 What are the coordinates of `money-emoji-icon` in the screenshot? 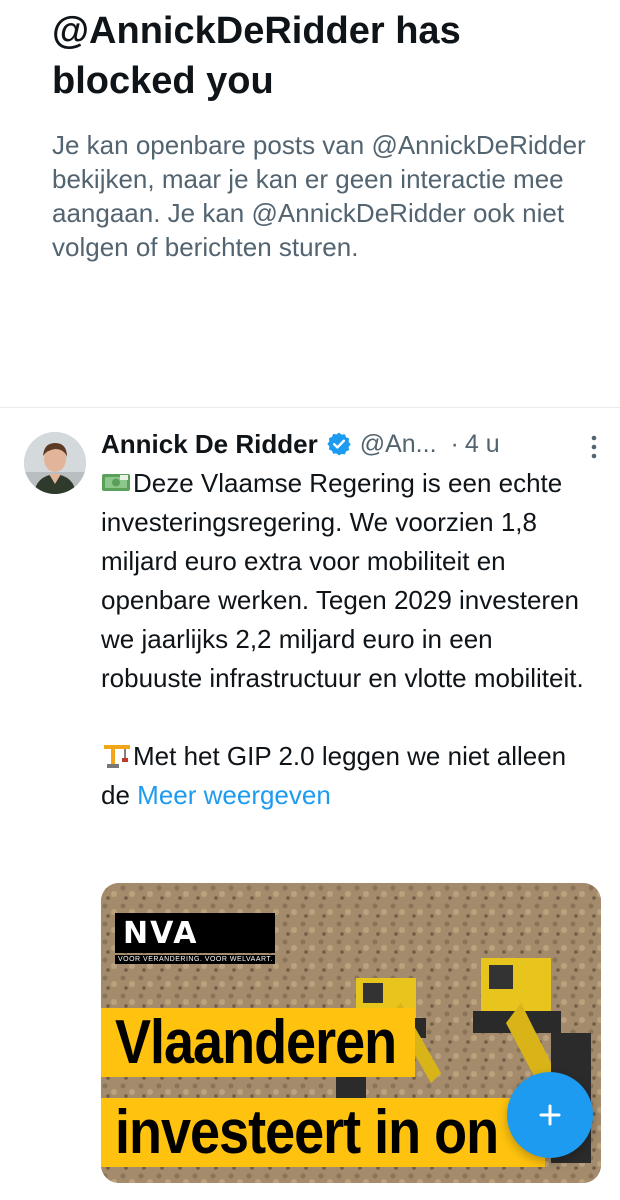 It's located at (116, 480).